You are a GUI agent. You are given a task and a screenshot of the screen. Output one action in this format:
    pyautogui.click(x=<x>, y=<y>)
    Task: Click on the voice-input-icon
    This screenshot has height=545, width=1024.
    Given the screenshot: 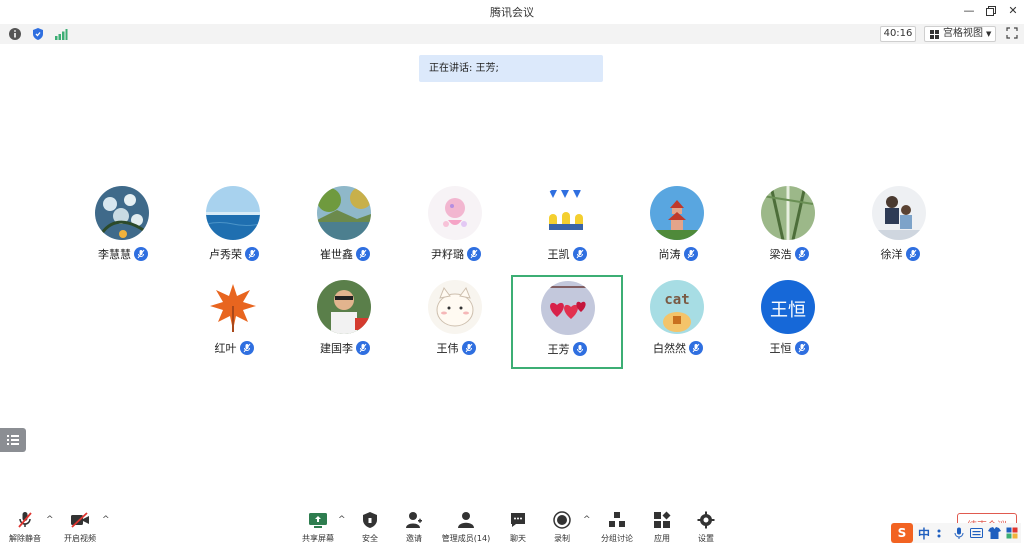 What is the action you would take?
    pyautogui.click(x=959, y=533)
    